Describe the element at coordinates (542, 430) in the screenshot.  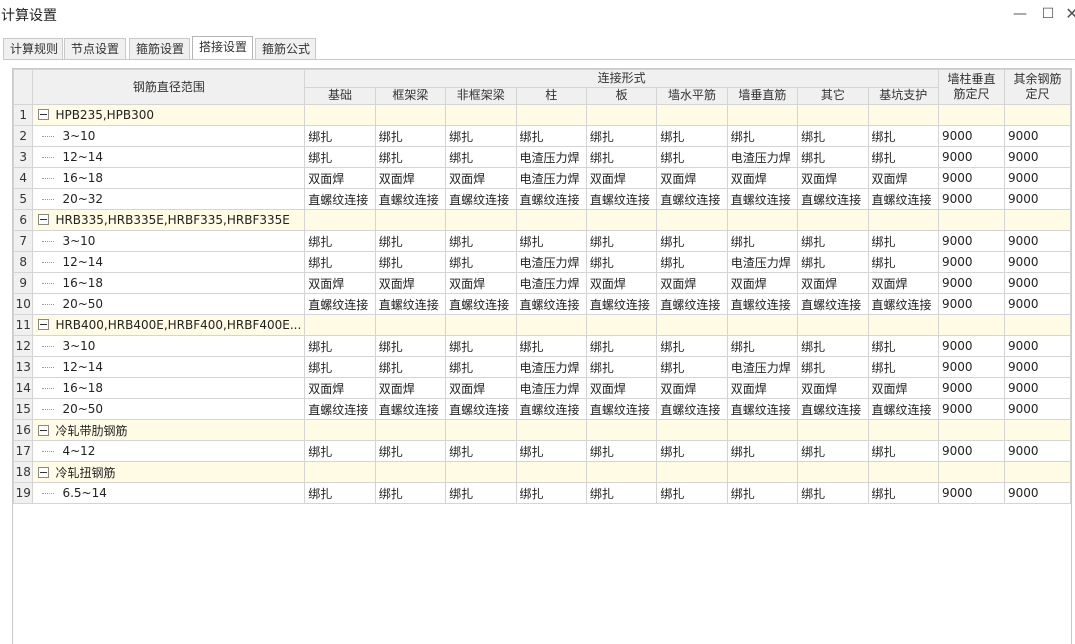
I see `group-row: 16 冷轧带肋钢筋` at that location.